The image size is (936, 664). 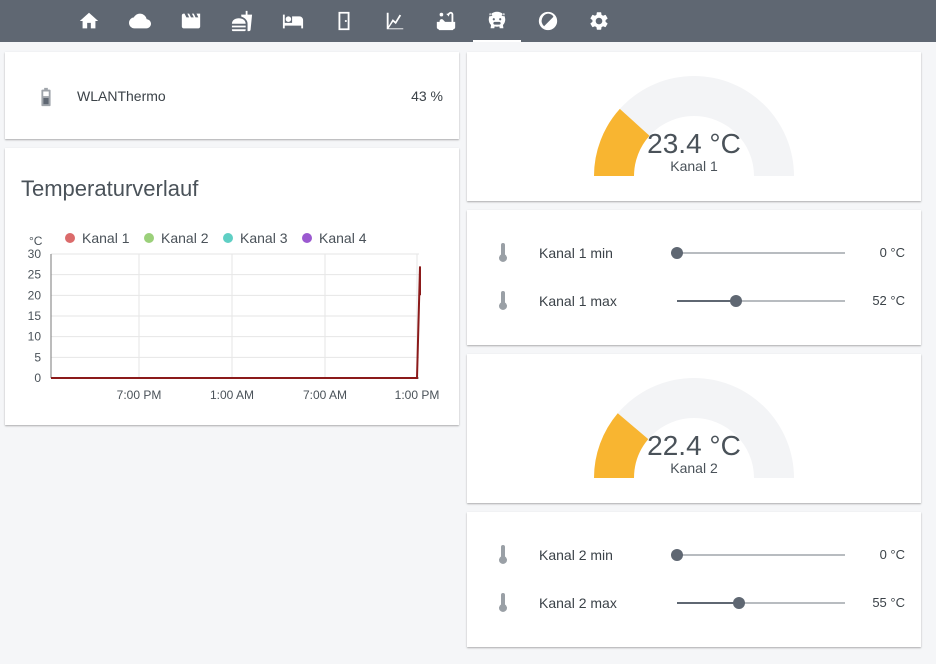 I want to click on tab-door, so click(x=344, y=21).